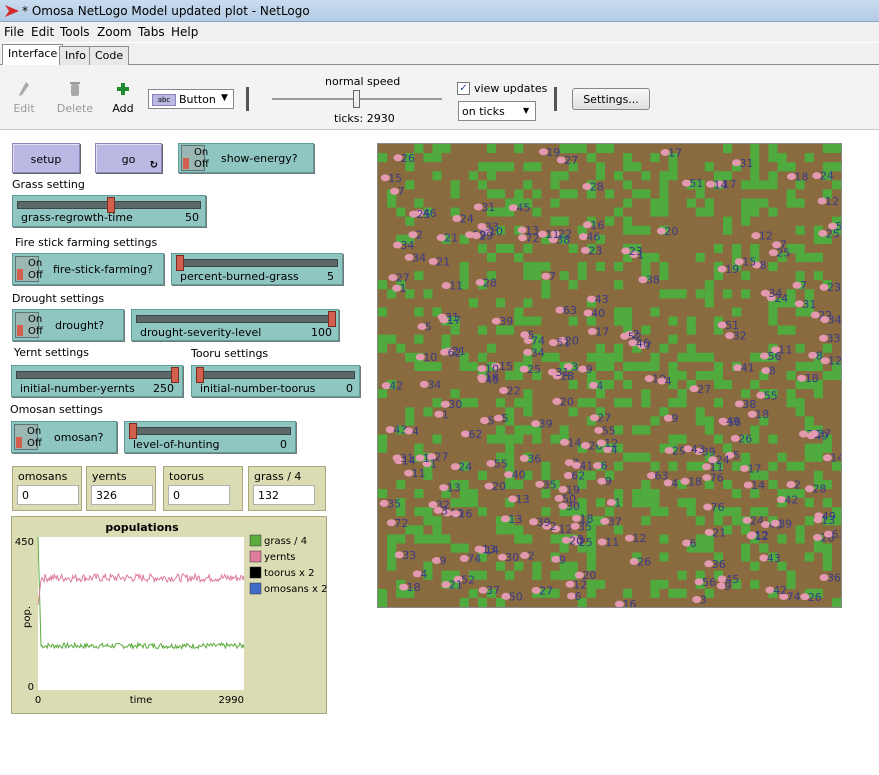  Describe the element at coordinates (24, 98) in the screenshot. I see `edit-button: Edit` at that location.